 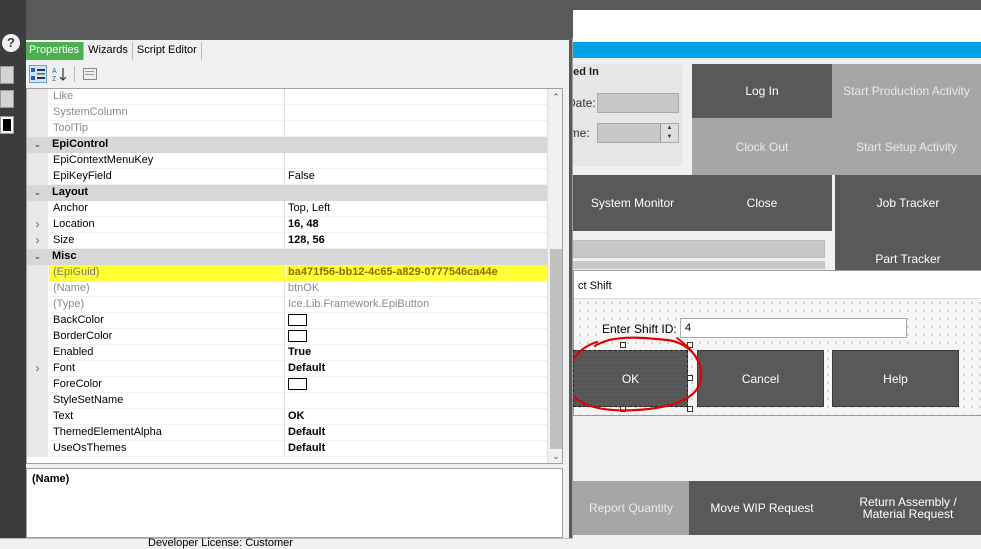 I want to click on property-row: (Type) Ice.Lib.Framework.EpiButton, so click(x=287, y=305).